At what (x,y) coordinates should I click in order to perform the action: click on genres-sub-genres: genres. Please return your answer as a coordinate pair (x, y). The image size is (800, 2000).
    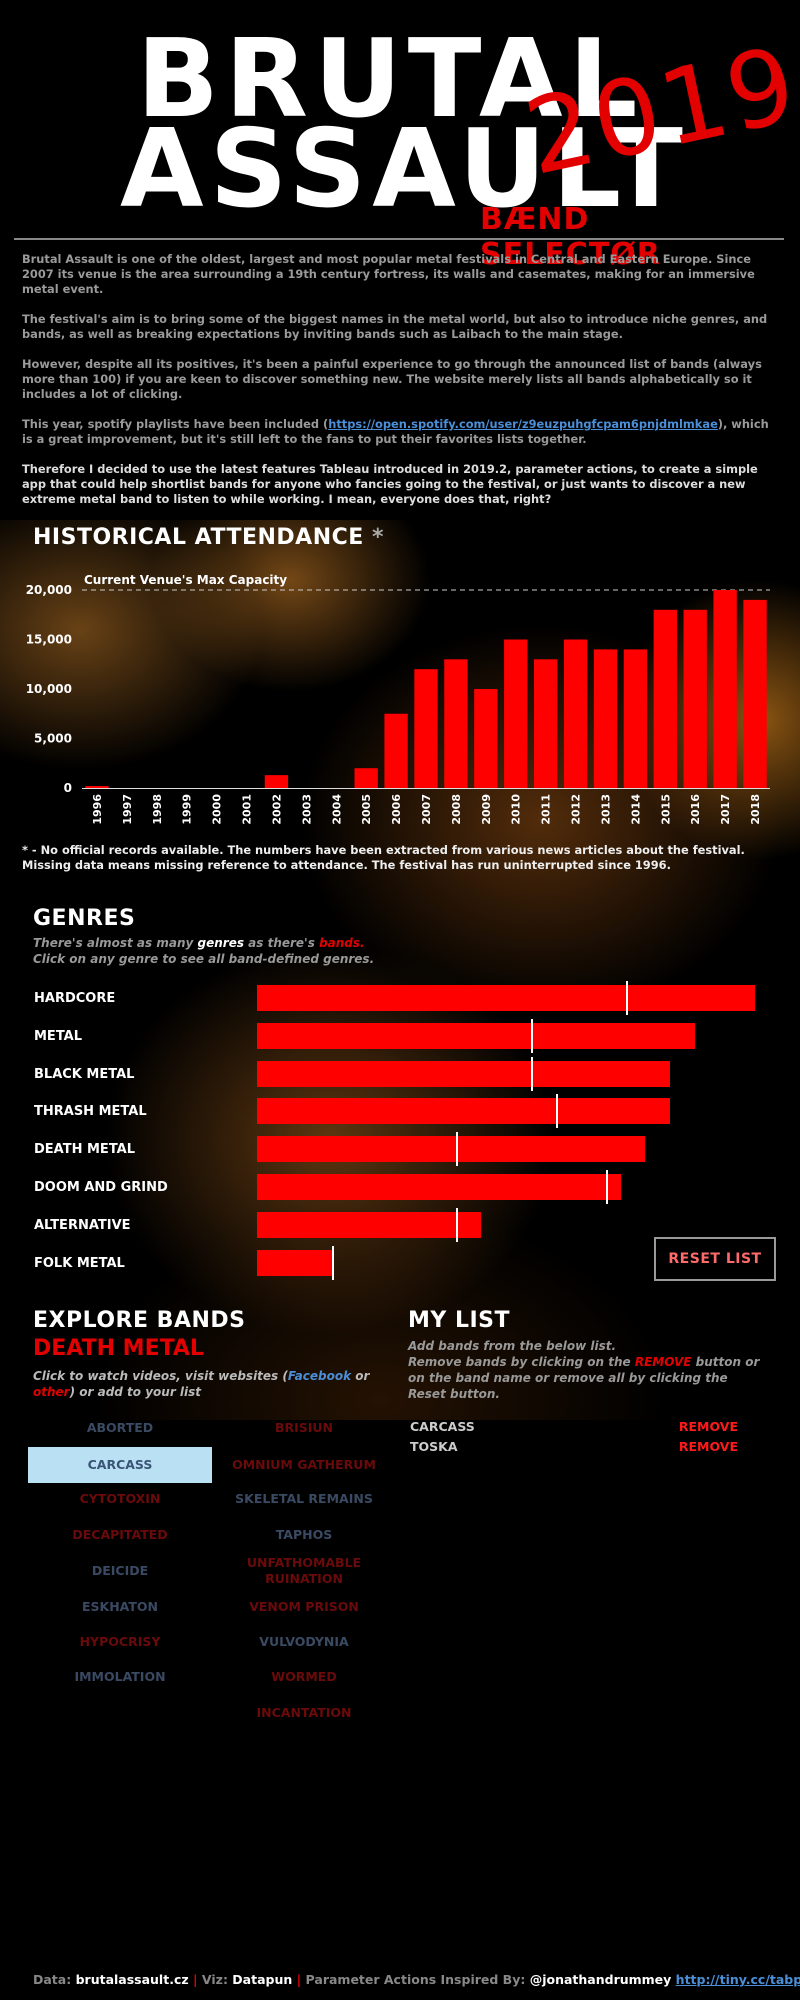
    Looking at the image, I should click on (220, 943).